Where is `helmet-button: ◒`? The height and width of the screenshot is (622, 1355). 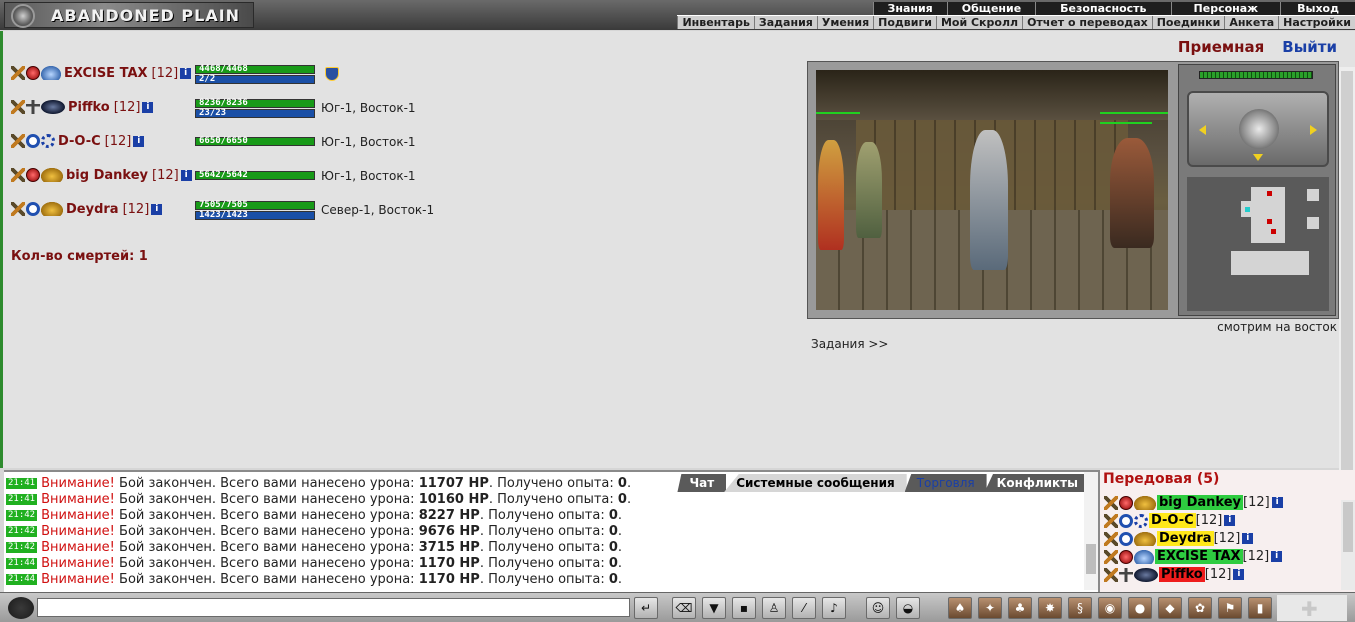 helmet-button: ◒ is located at coordinates (908, 608).